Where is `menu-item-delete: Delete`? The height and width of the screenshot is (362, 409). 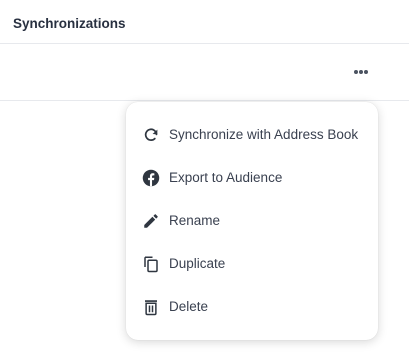
menu-item-delete: Delete is located at coordinates (252, 307).